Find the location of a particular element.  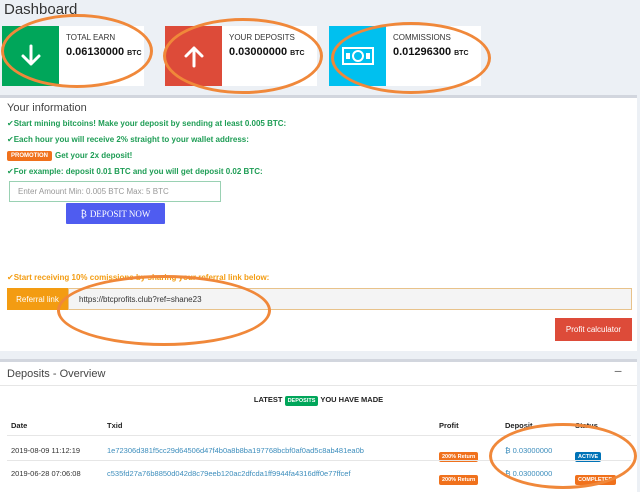

col-date: Date is located at coordinates (19, 425).